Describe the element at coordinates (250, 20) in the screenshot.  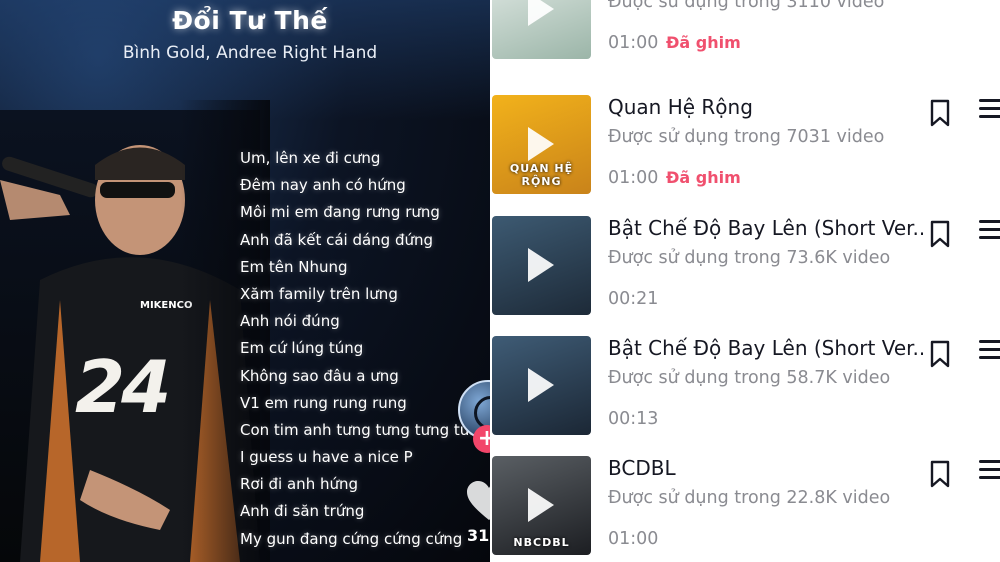
I see `song-title: Đổi Tư Thế` at that location.